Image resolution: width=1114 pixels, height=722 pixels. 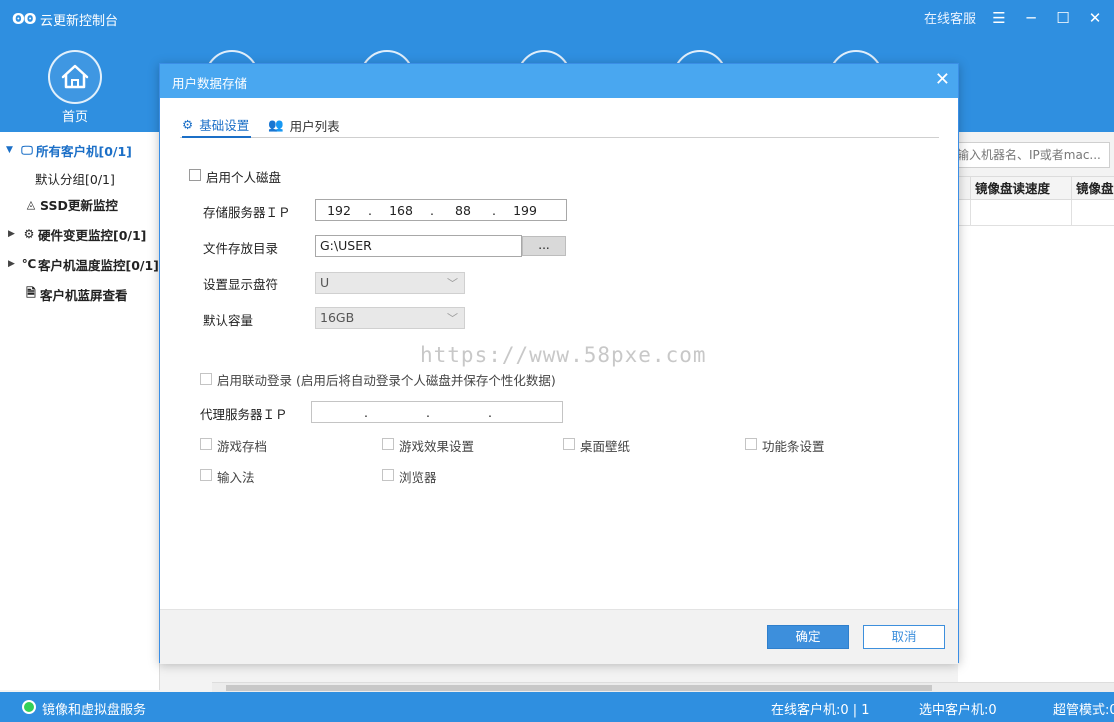 I want to click on sidebar-item-label: SSD更新监控, so click(x=79, y=205).